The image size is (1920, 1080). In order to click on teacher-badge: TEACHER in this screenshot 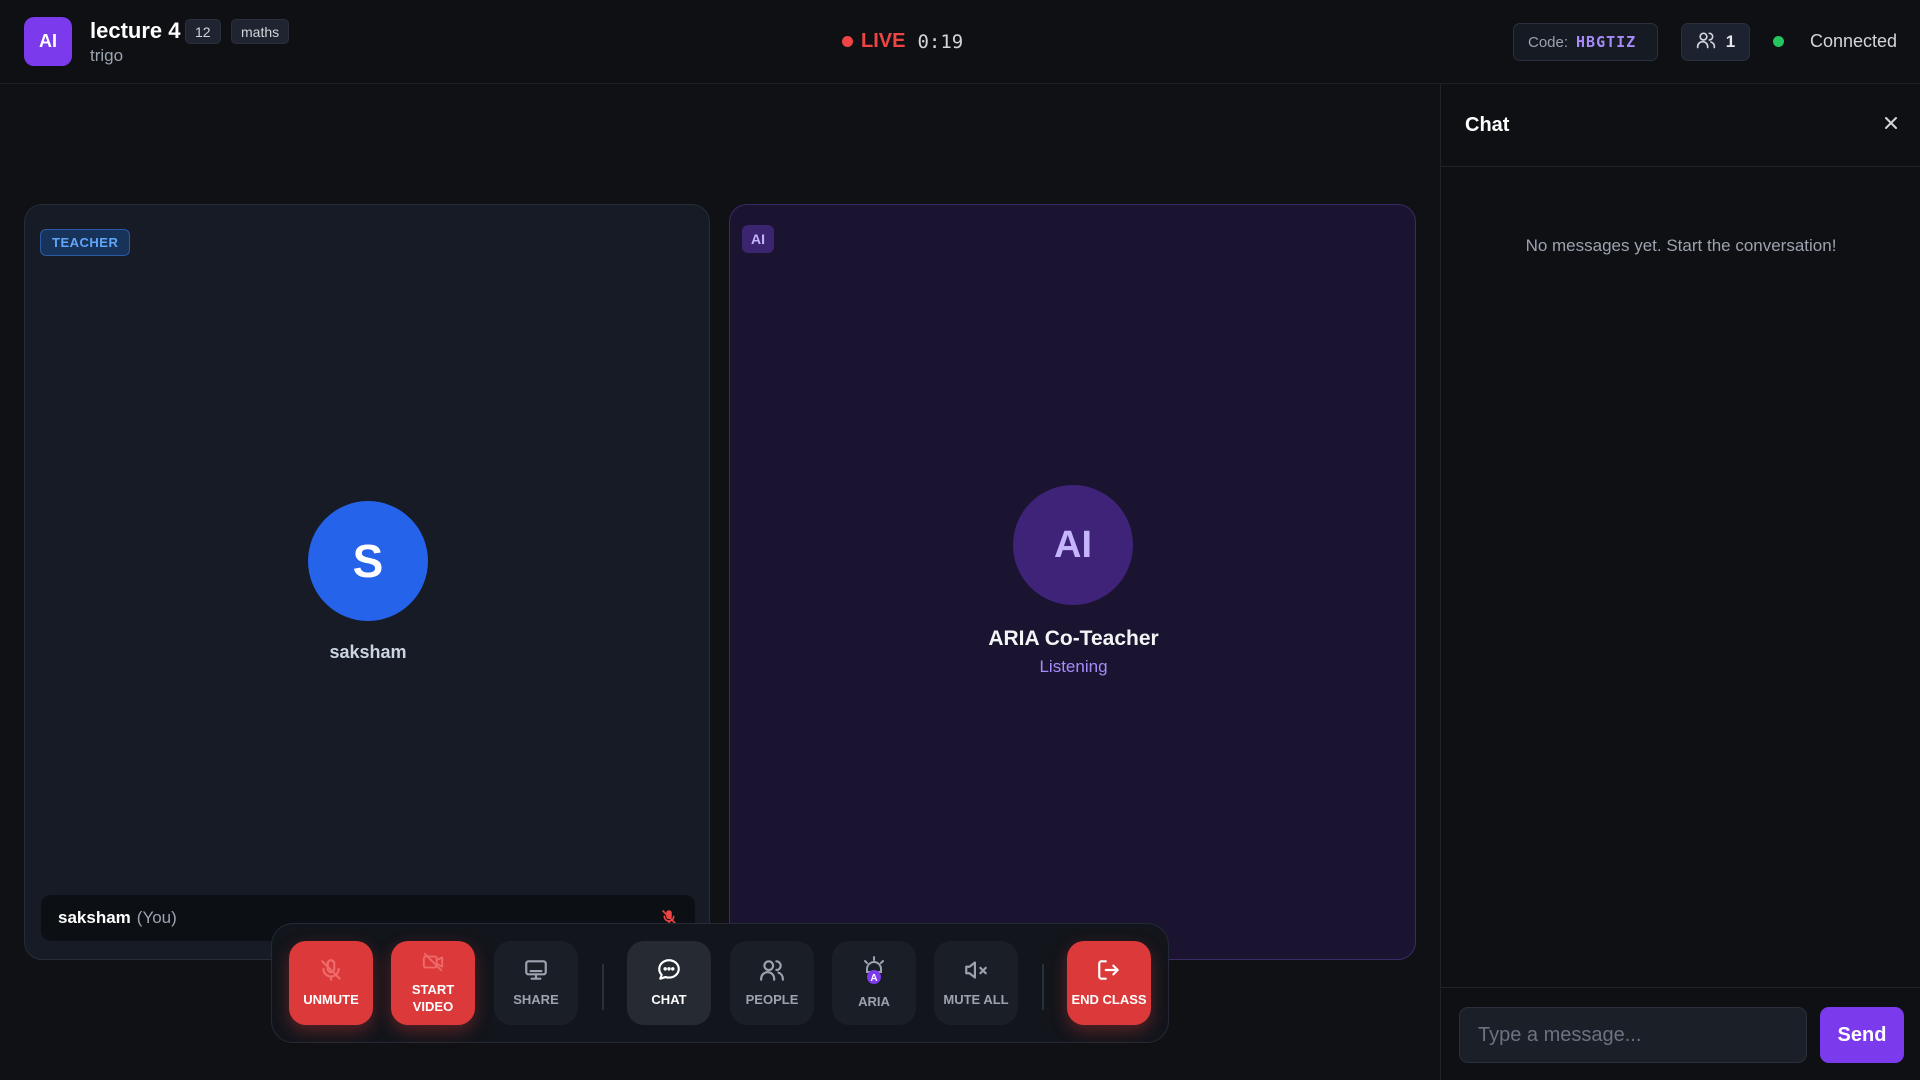, I will do `click(85, 242)`.